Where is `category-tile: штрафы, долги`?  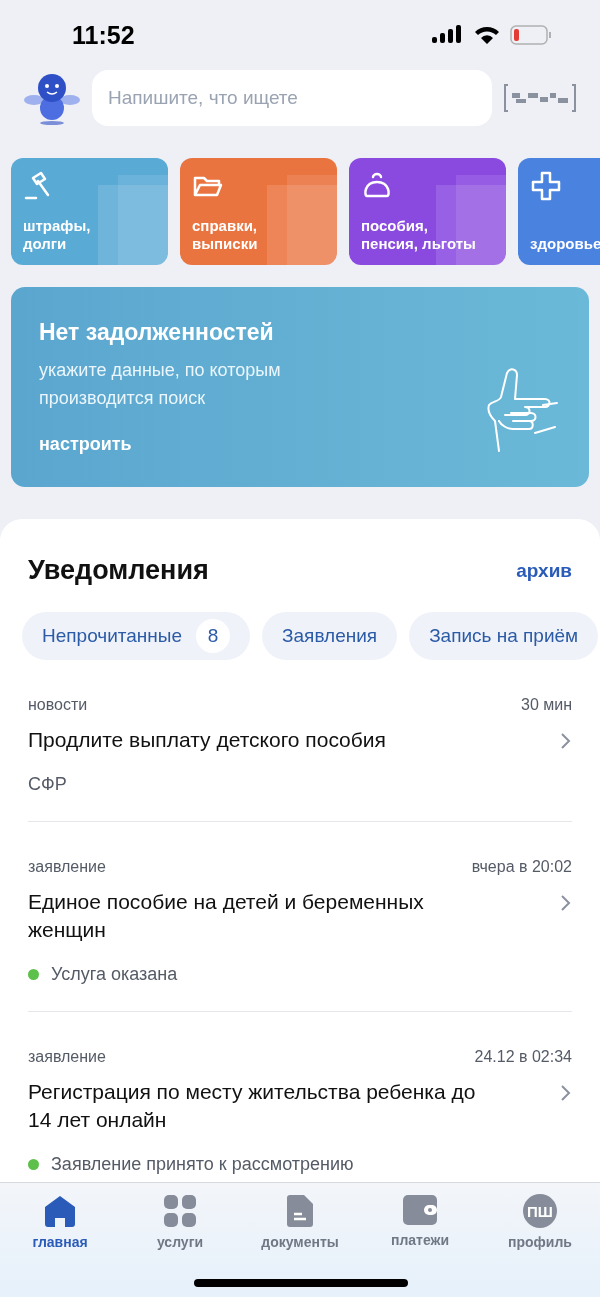
category-tile: штрафы, долги is located at coordinates (89, 211).